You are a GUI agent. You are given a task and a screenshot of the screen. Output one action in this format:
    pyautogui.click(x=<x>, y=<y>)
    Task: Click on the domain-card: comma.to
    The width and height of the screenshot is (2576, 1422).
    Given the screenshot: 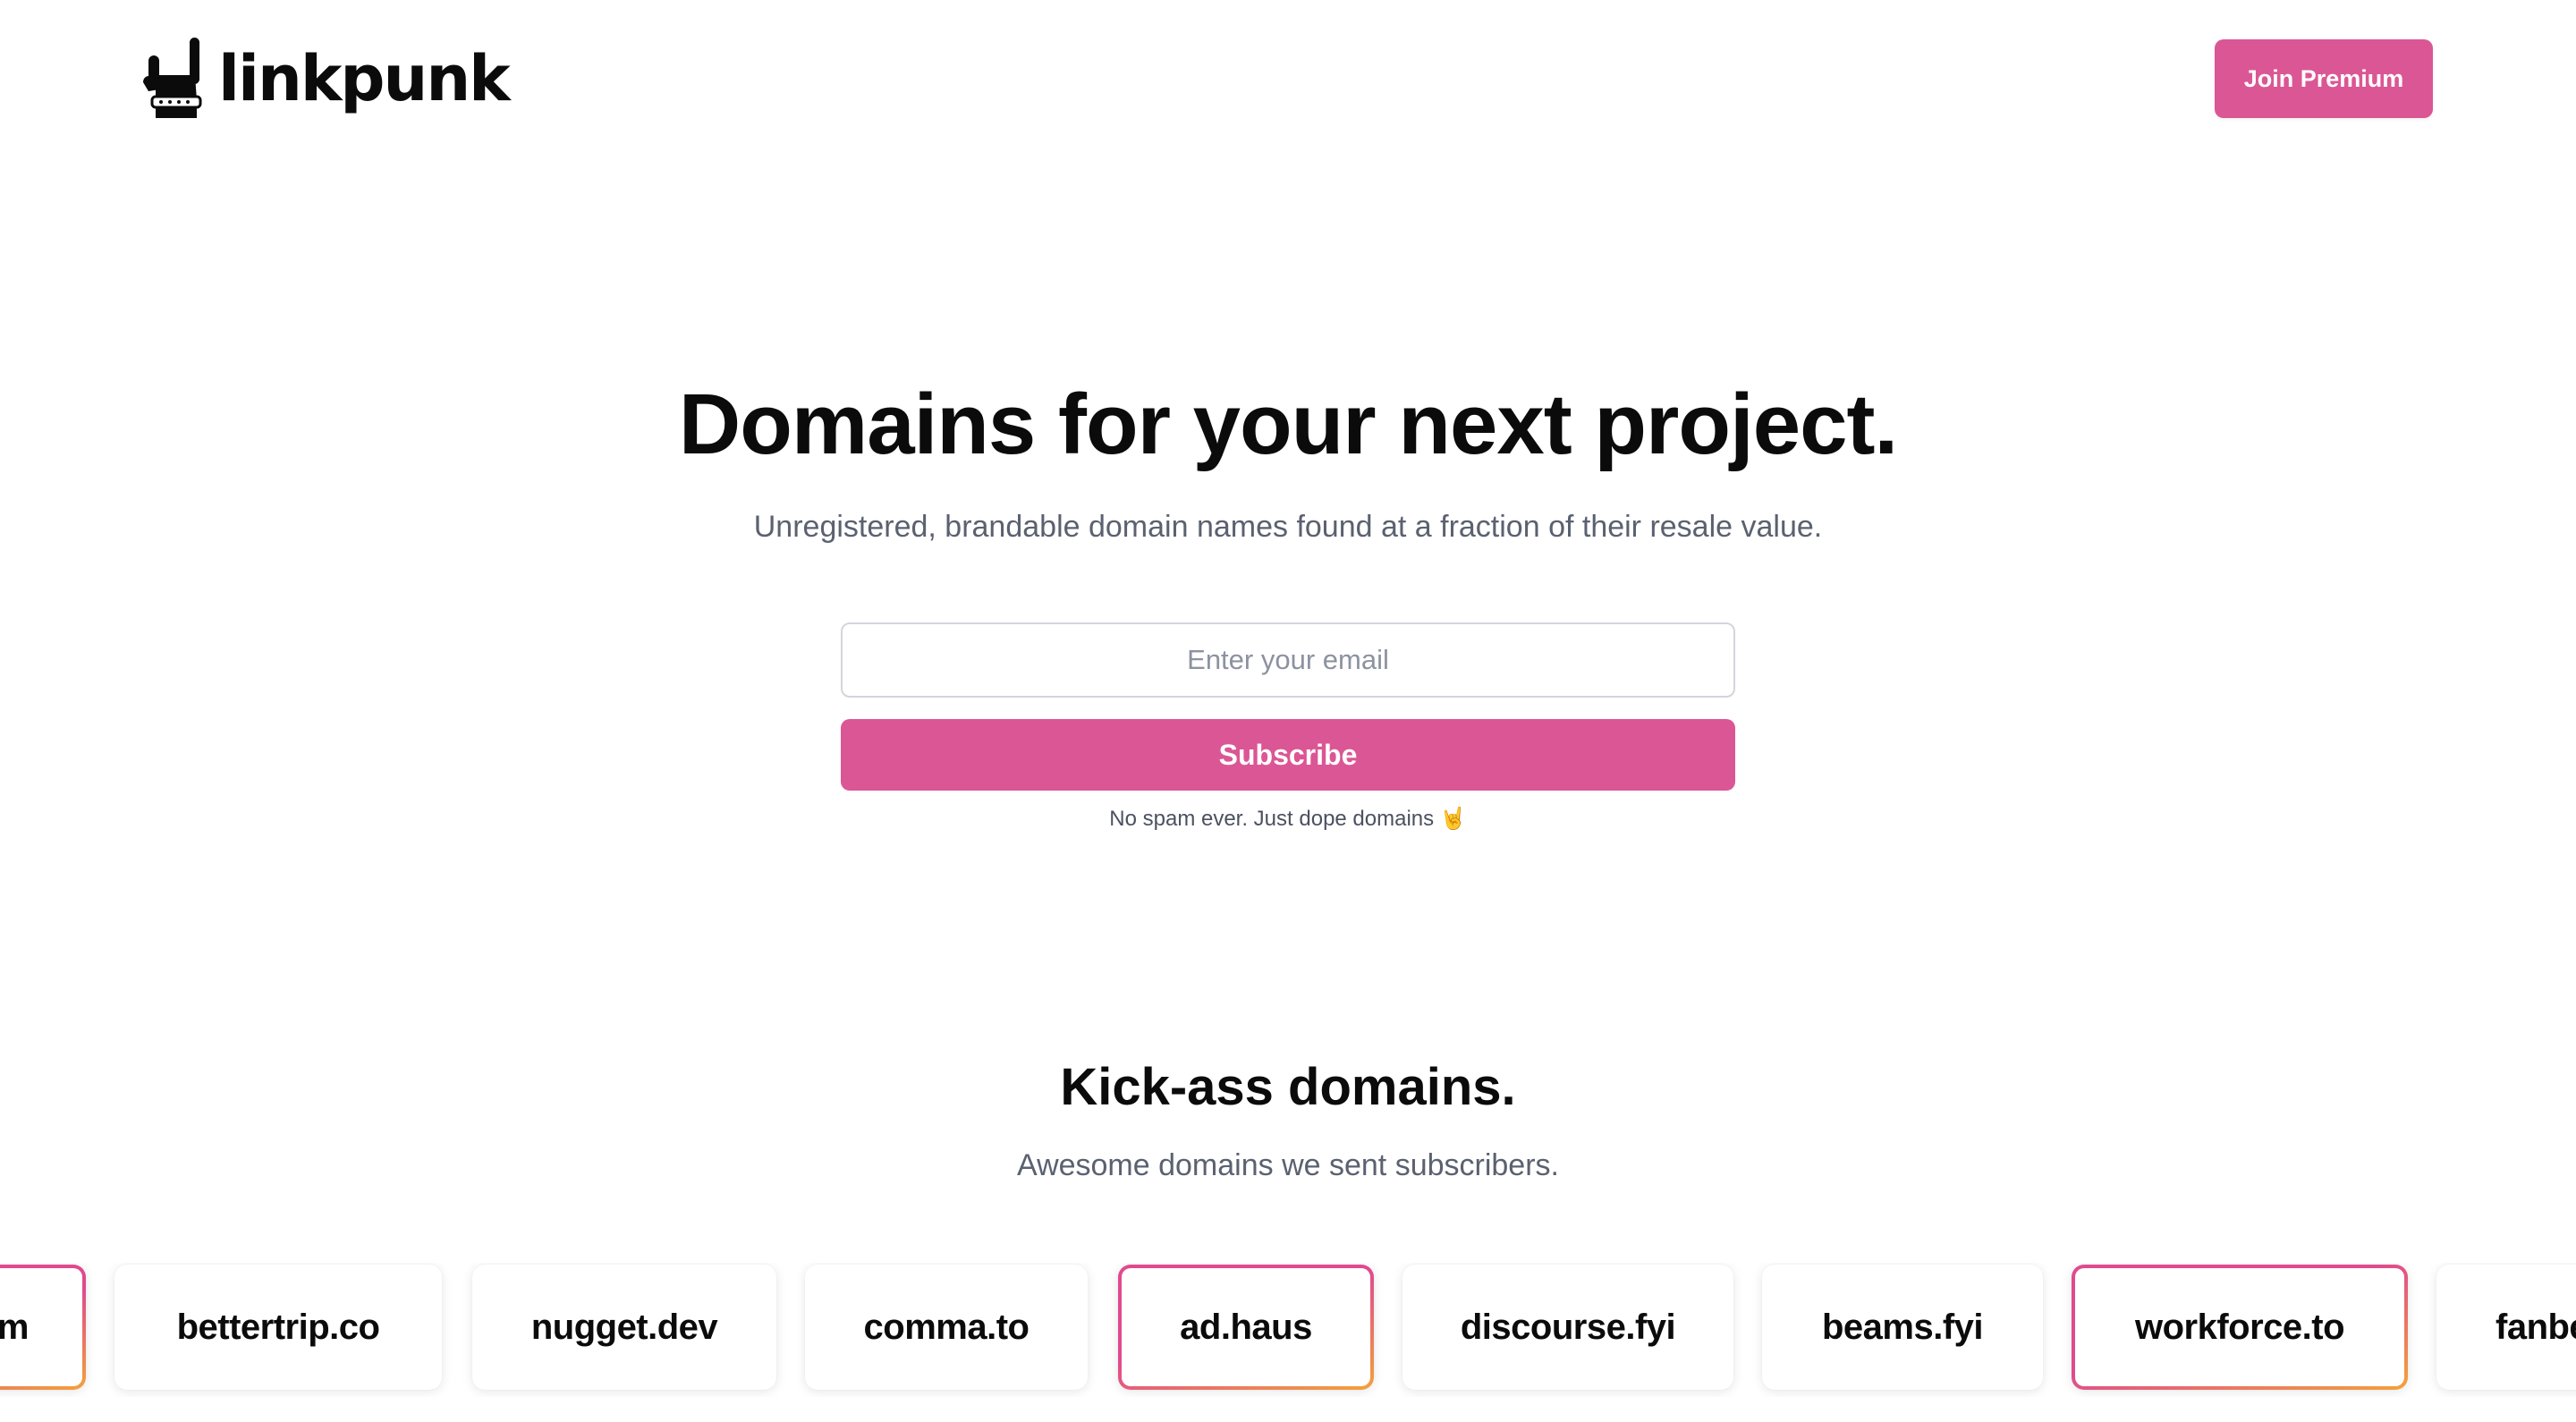 What is the action you would take?
    pyautogui.click(x=946, y=1327)
    